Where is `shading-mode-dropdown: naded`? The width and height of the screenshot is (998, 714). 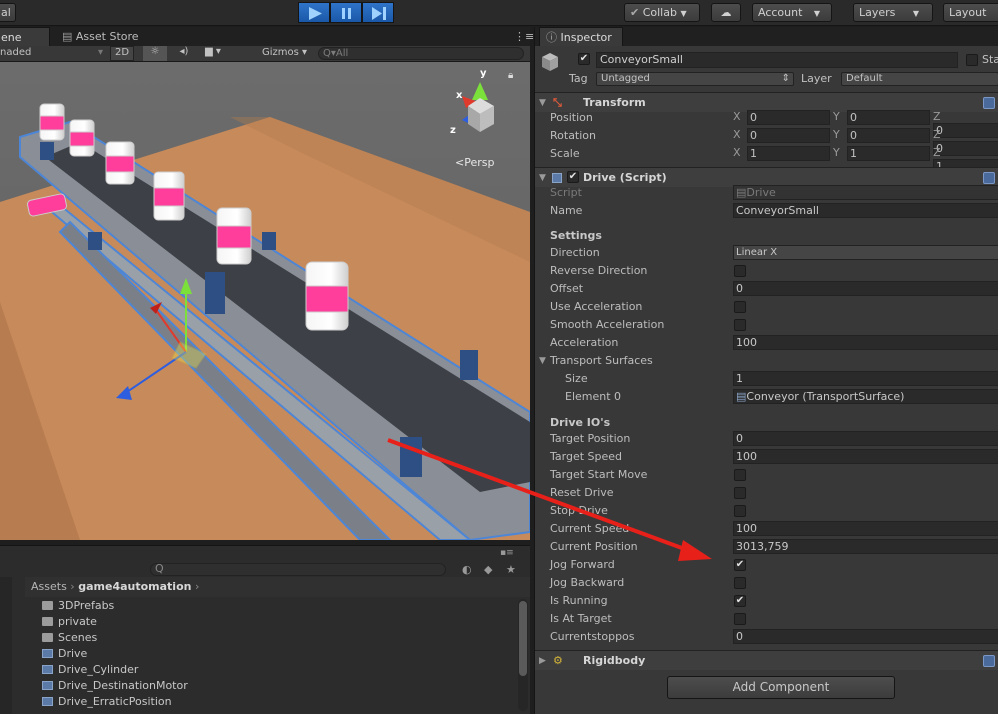
shading-mode-dropdown: naded is located at coordinates (15, 52).